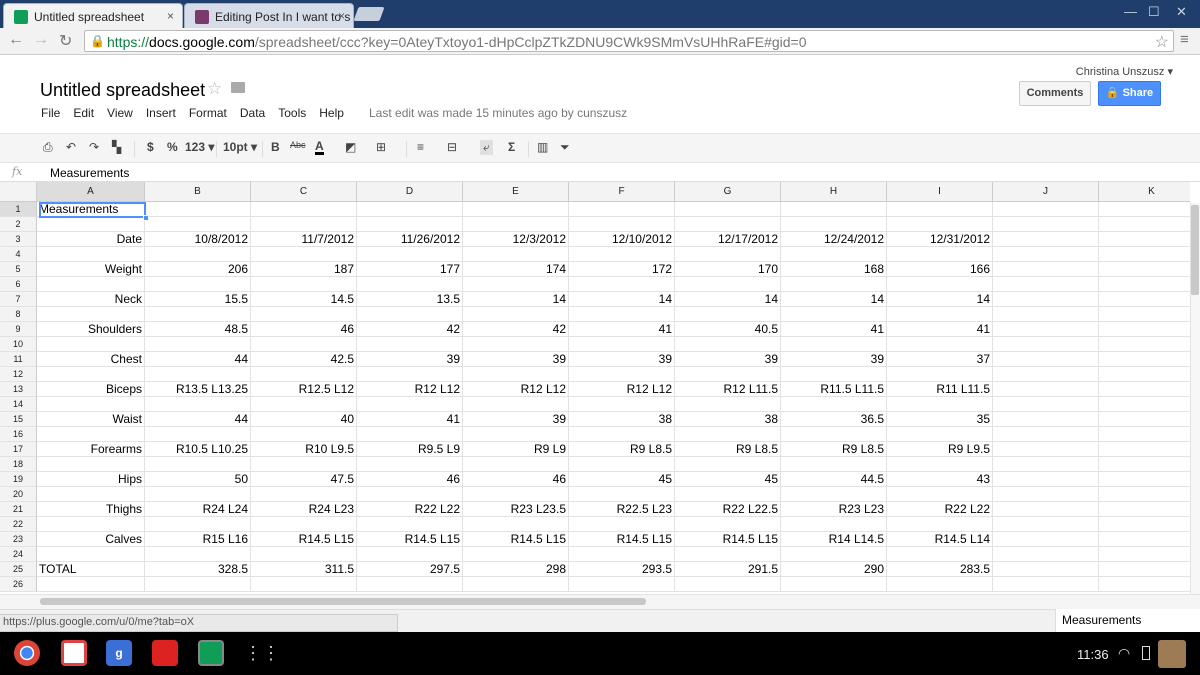  I want to click on row-header: 2, so click(18, 224).